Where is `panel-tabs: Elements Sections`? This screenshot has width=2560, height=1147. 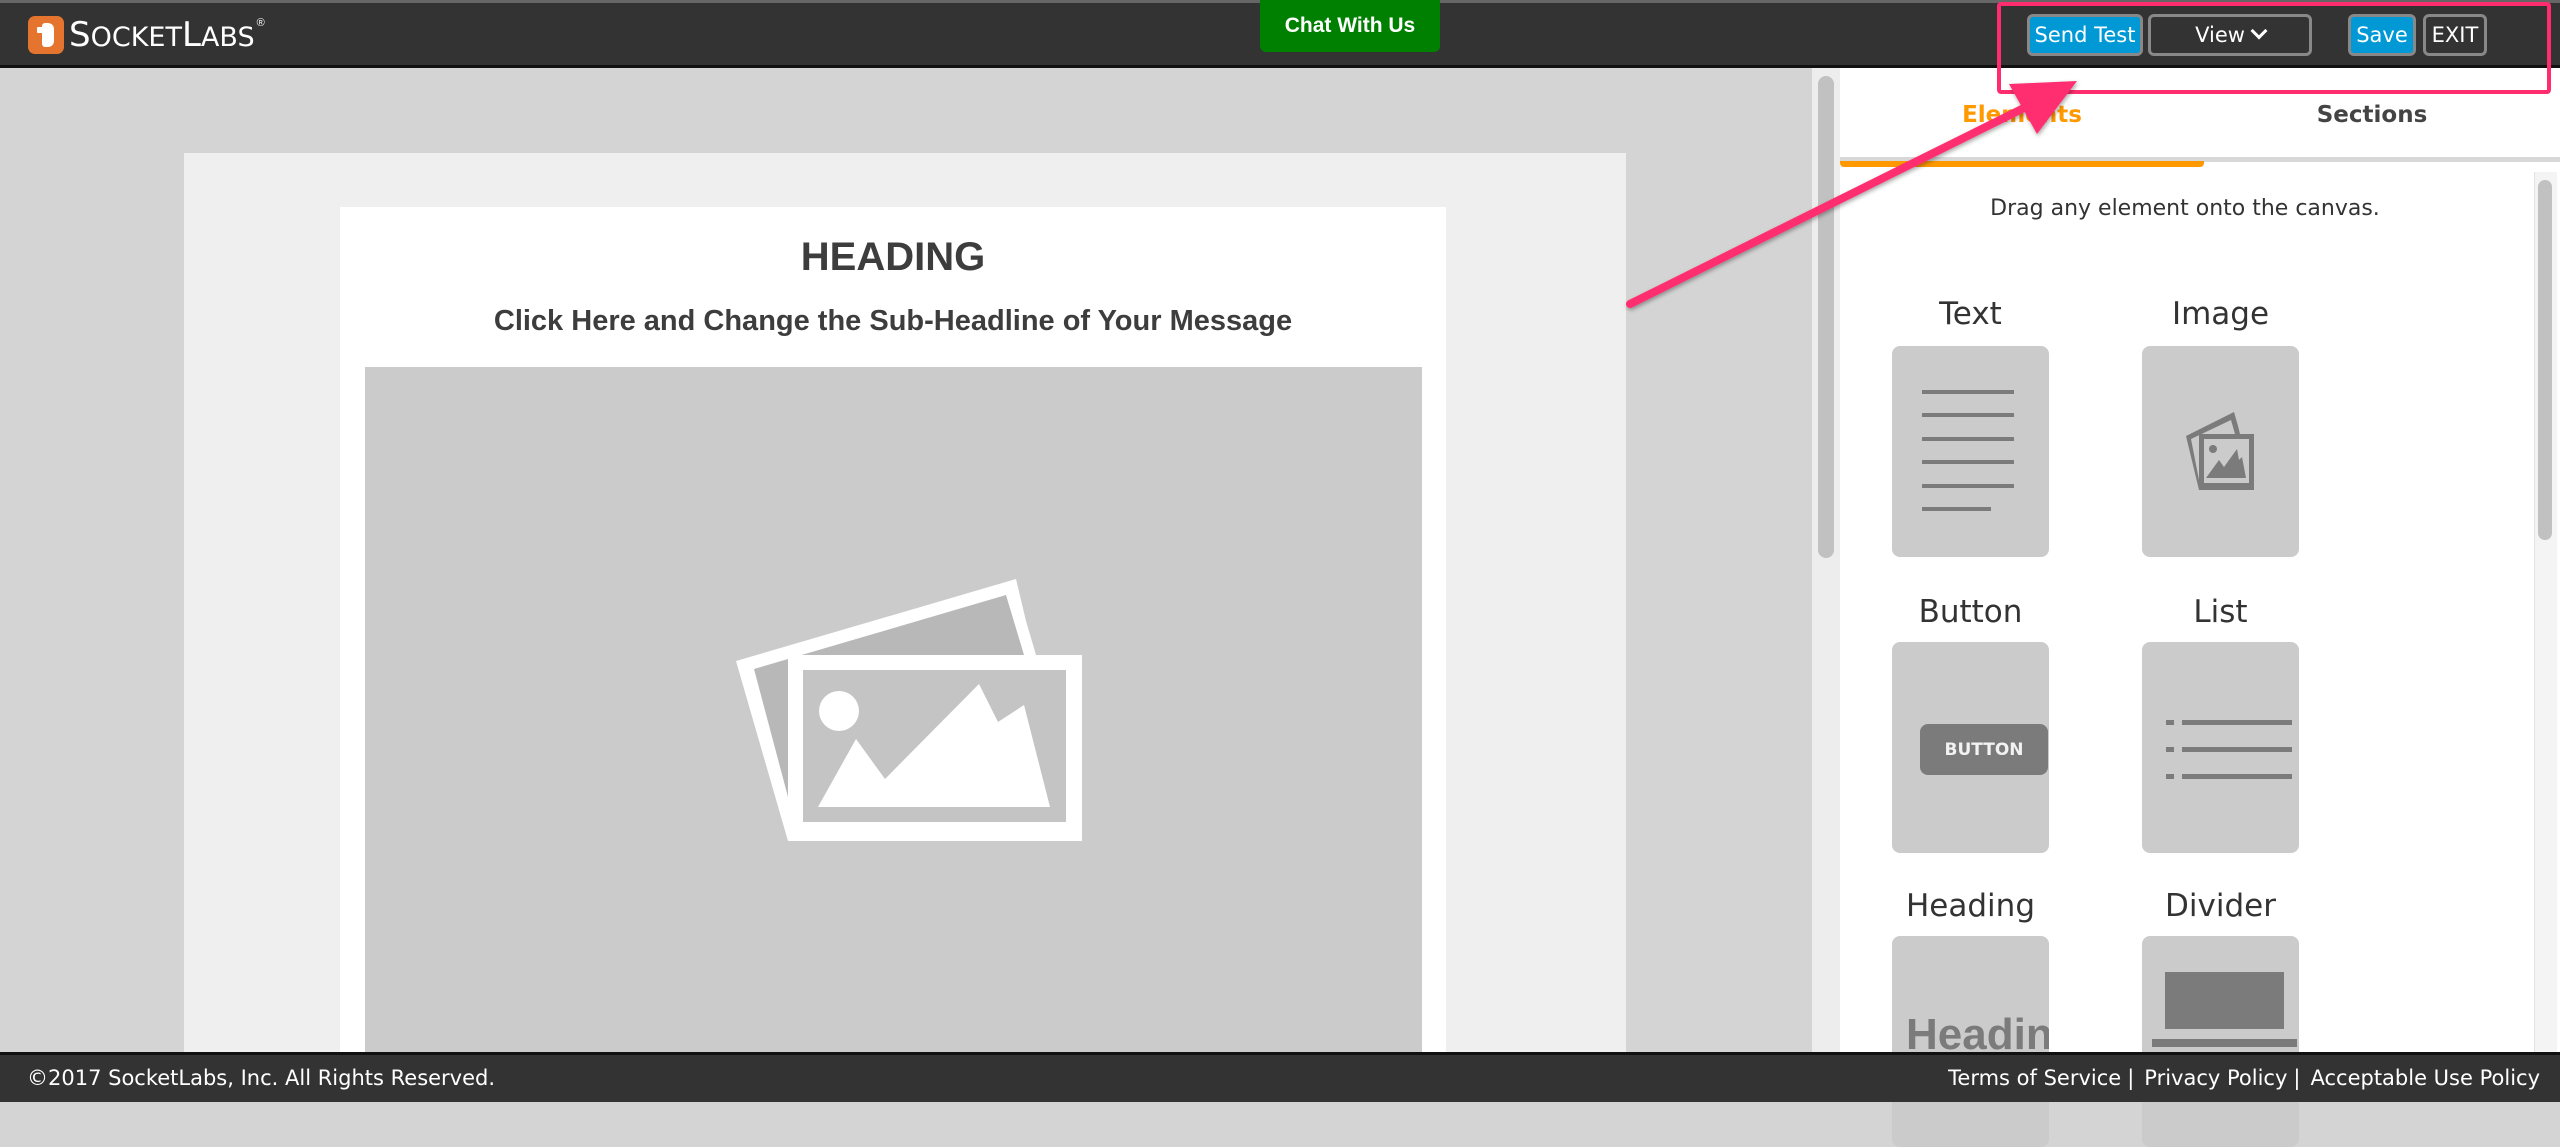 panel-tabs: Elements Sections is located at coordinates (2200, 117).